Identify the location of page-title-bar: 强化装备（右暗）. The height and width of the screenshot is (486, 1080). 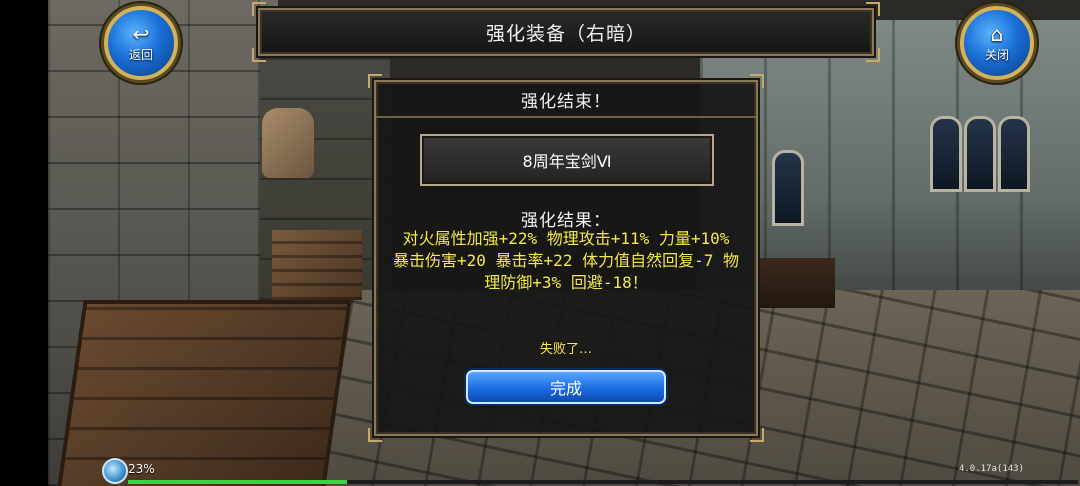
(566, 32).